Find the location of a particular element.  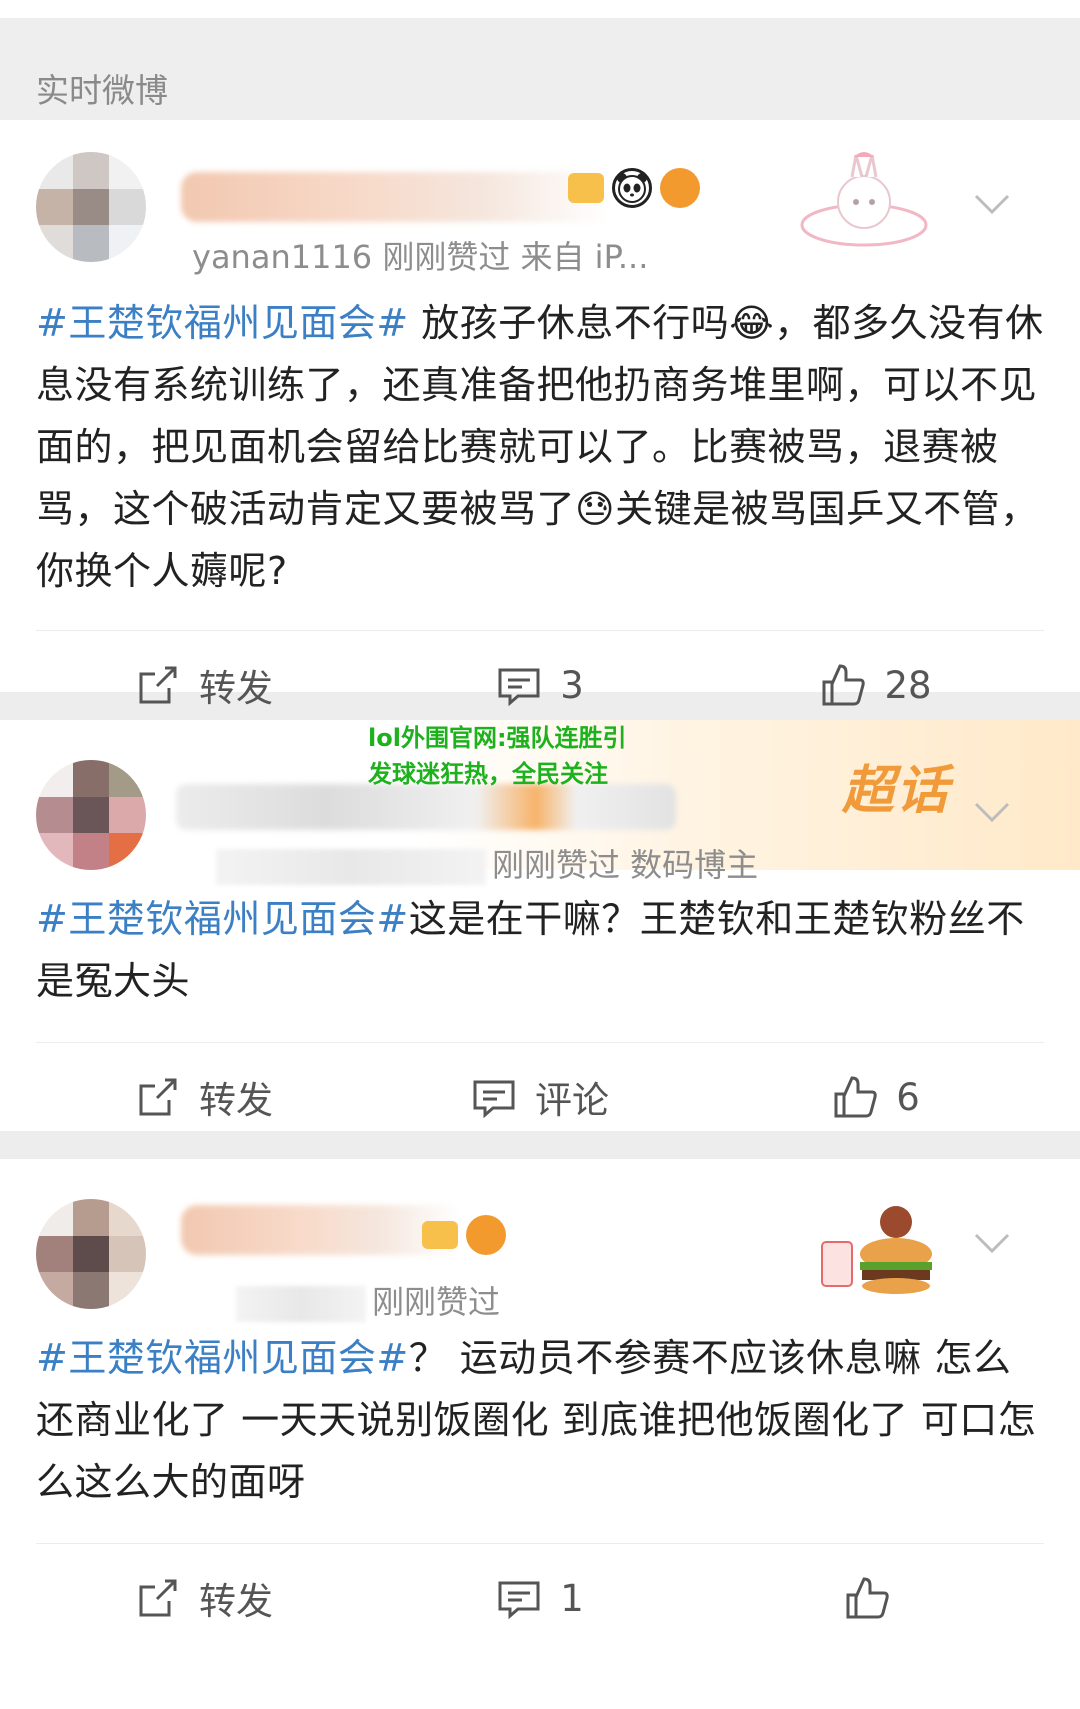

action-bar: 转发 评论 6 is located at coordinates (540, 1097).